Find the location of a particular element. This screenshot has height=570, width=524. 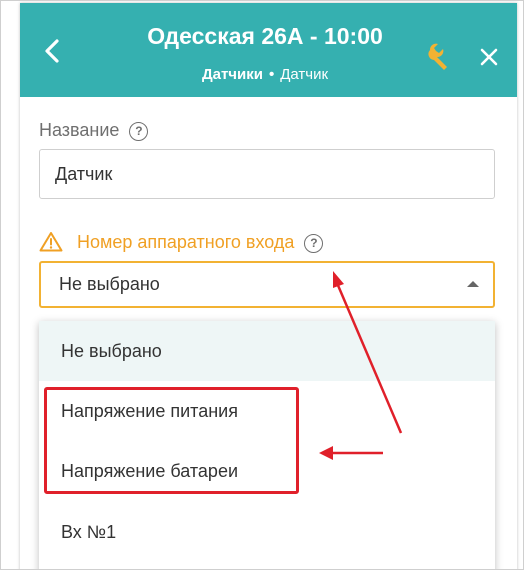

annotation-arrows is located at coordinates (361, 365).